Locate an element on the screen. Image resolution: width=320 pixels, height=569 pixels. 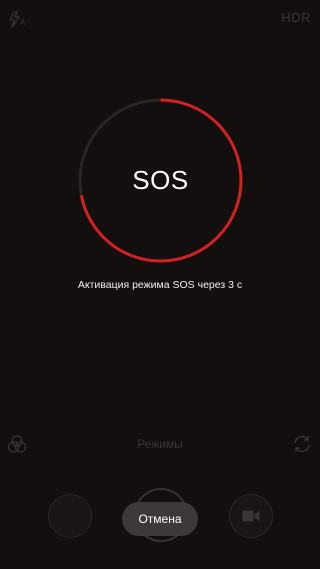
sos-label: SOS is located at coordinates (160, 180).